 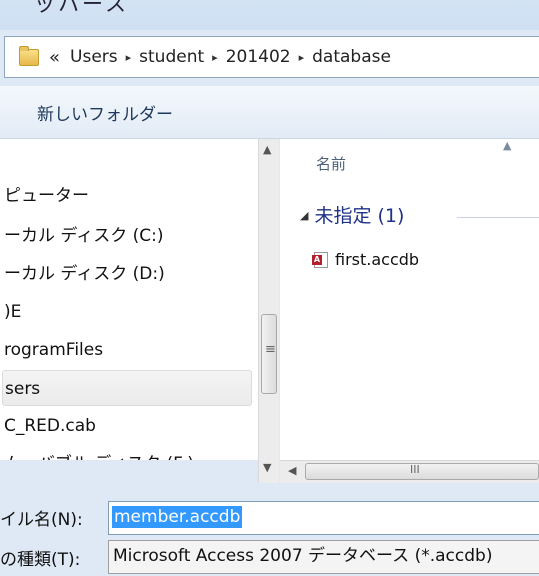 What do you see at coordinates (40, 560) in the screenshot?
I see `filetype-label: の種類(T):` at bounding box center [40, 560].